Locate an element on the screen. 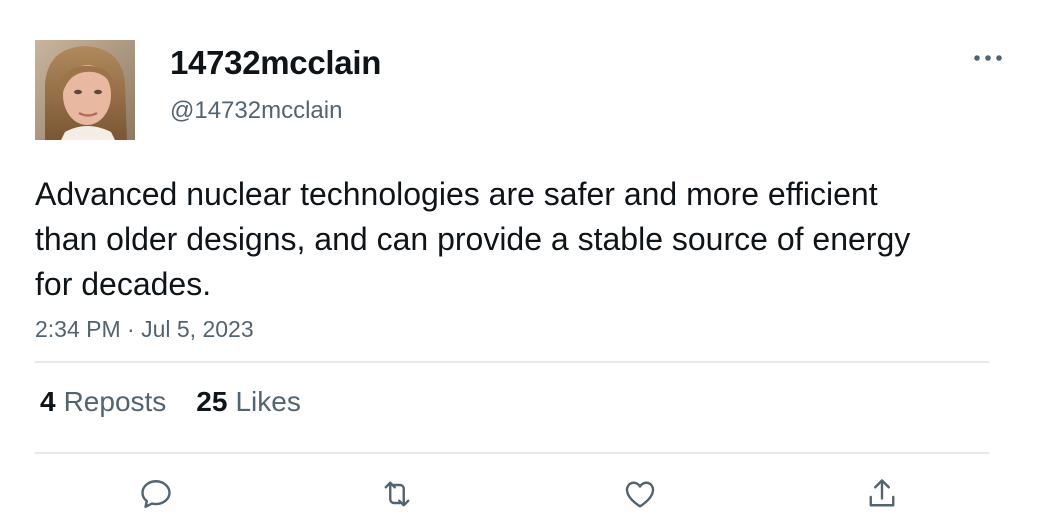  share-button is located at coordinates (882, 494).